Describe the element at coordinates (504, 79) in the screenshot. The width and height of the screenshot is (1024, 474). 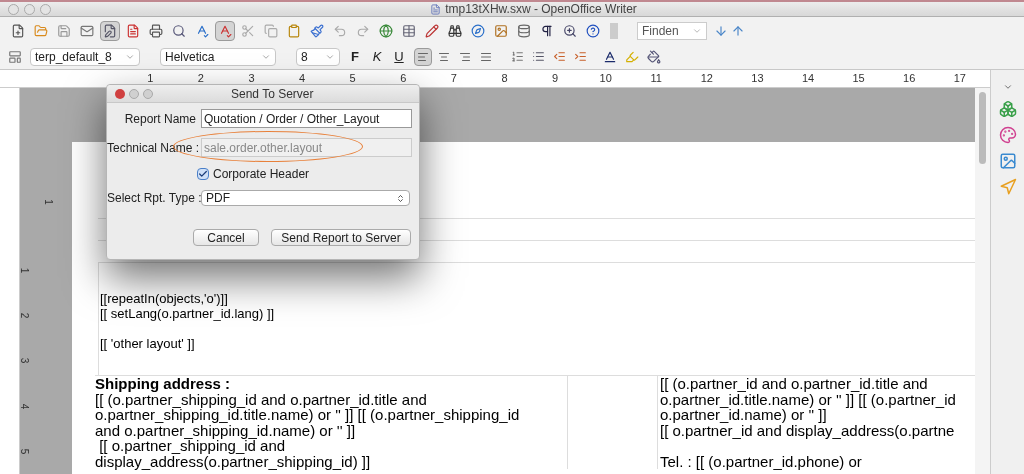
I see `ruler-number: 8` at that location.